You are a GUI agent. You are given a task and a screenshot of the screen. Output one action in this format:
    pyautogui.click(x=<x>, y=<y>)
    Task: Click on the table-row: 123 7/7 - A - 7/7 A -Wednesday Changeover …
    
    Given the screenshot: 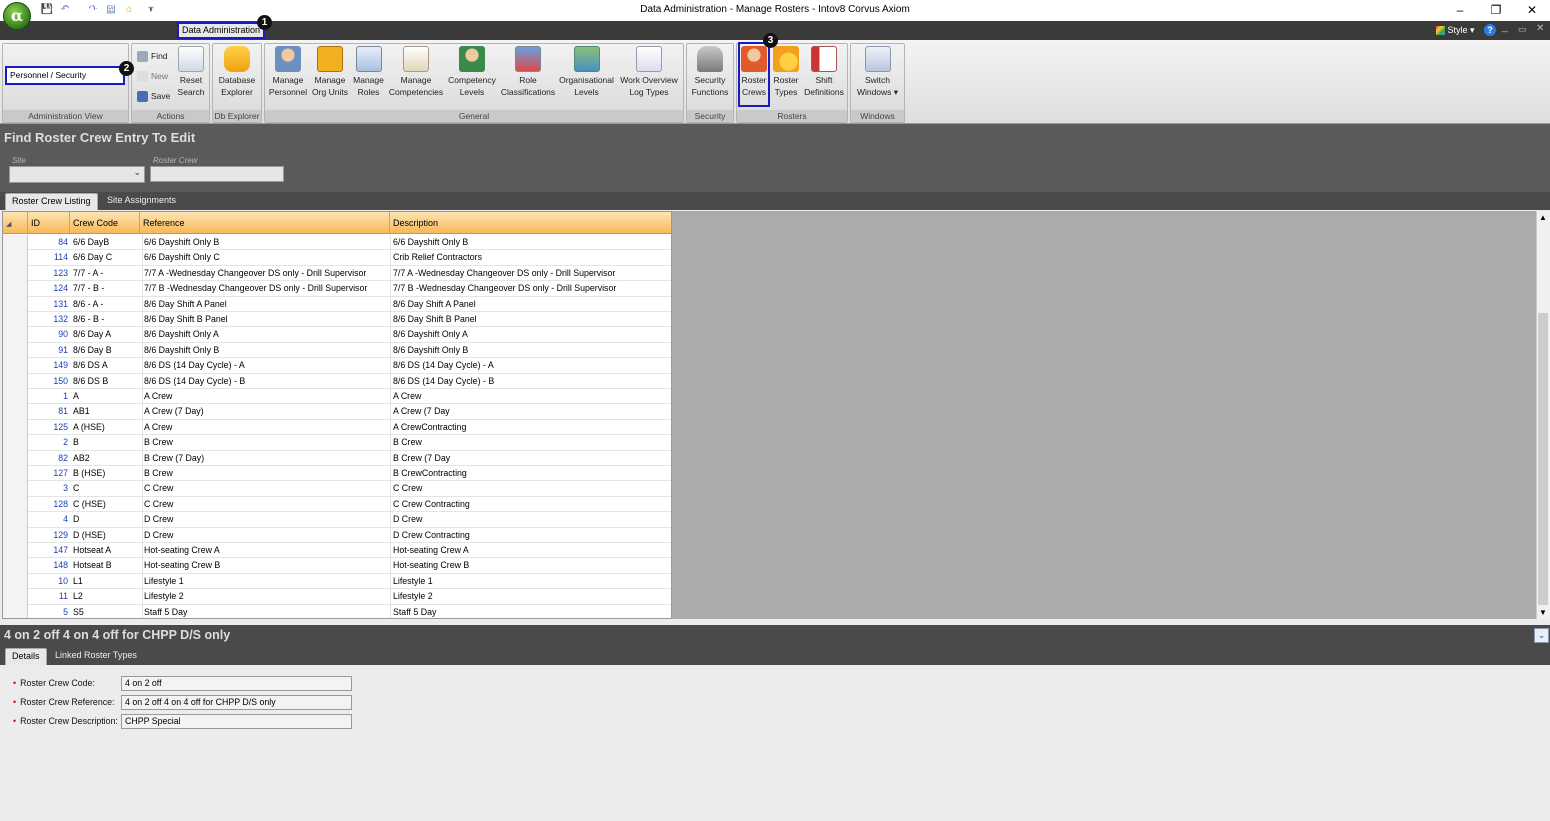 What is the action you would take?
    pyautogui.click(x=337, y=273)
    